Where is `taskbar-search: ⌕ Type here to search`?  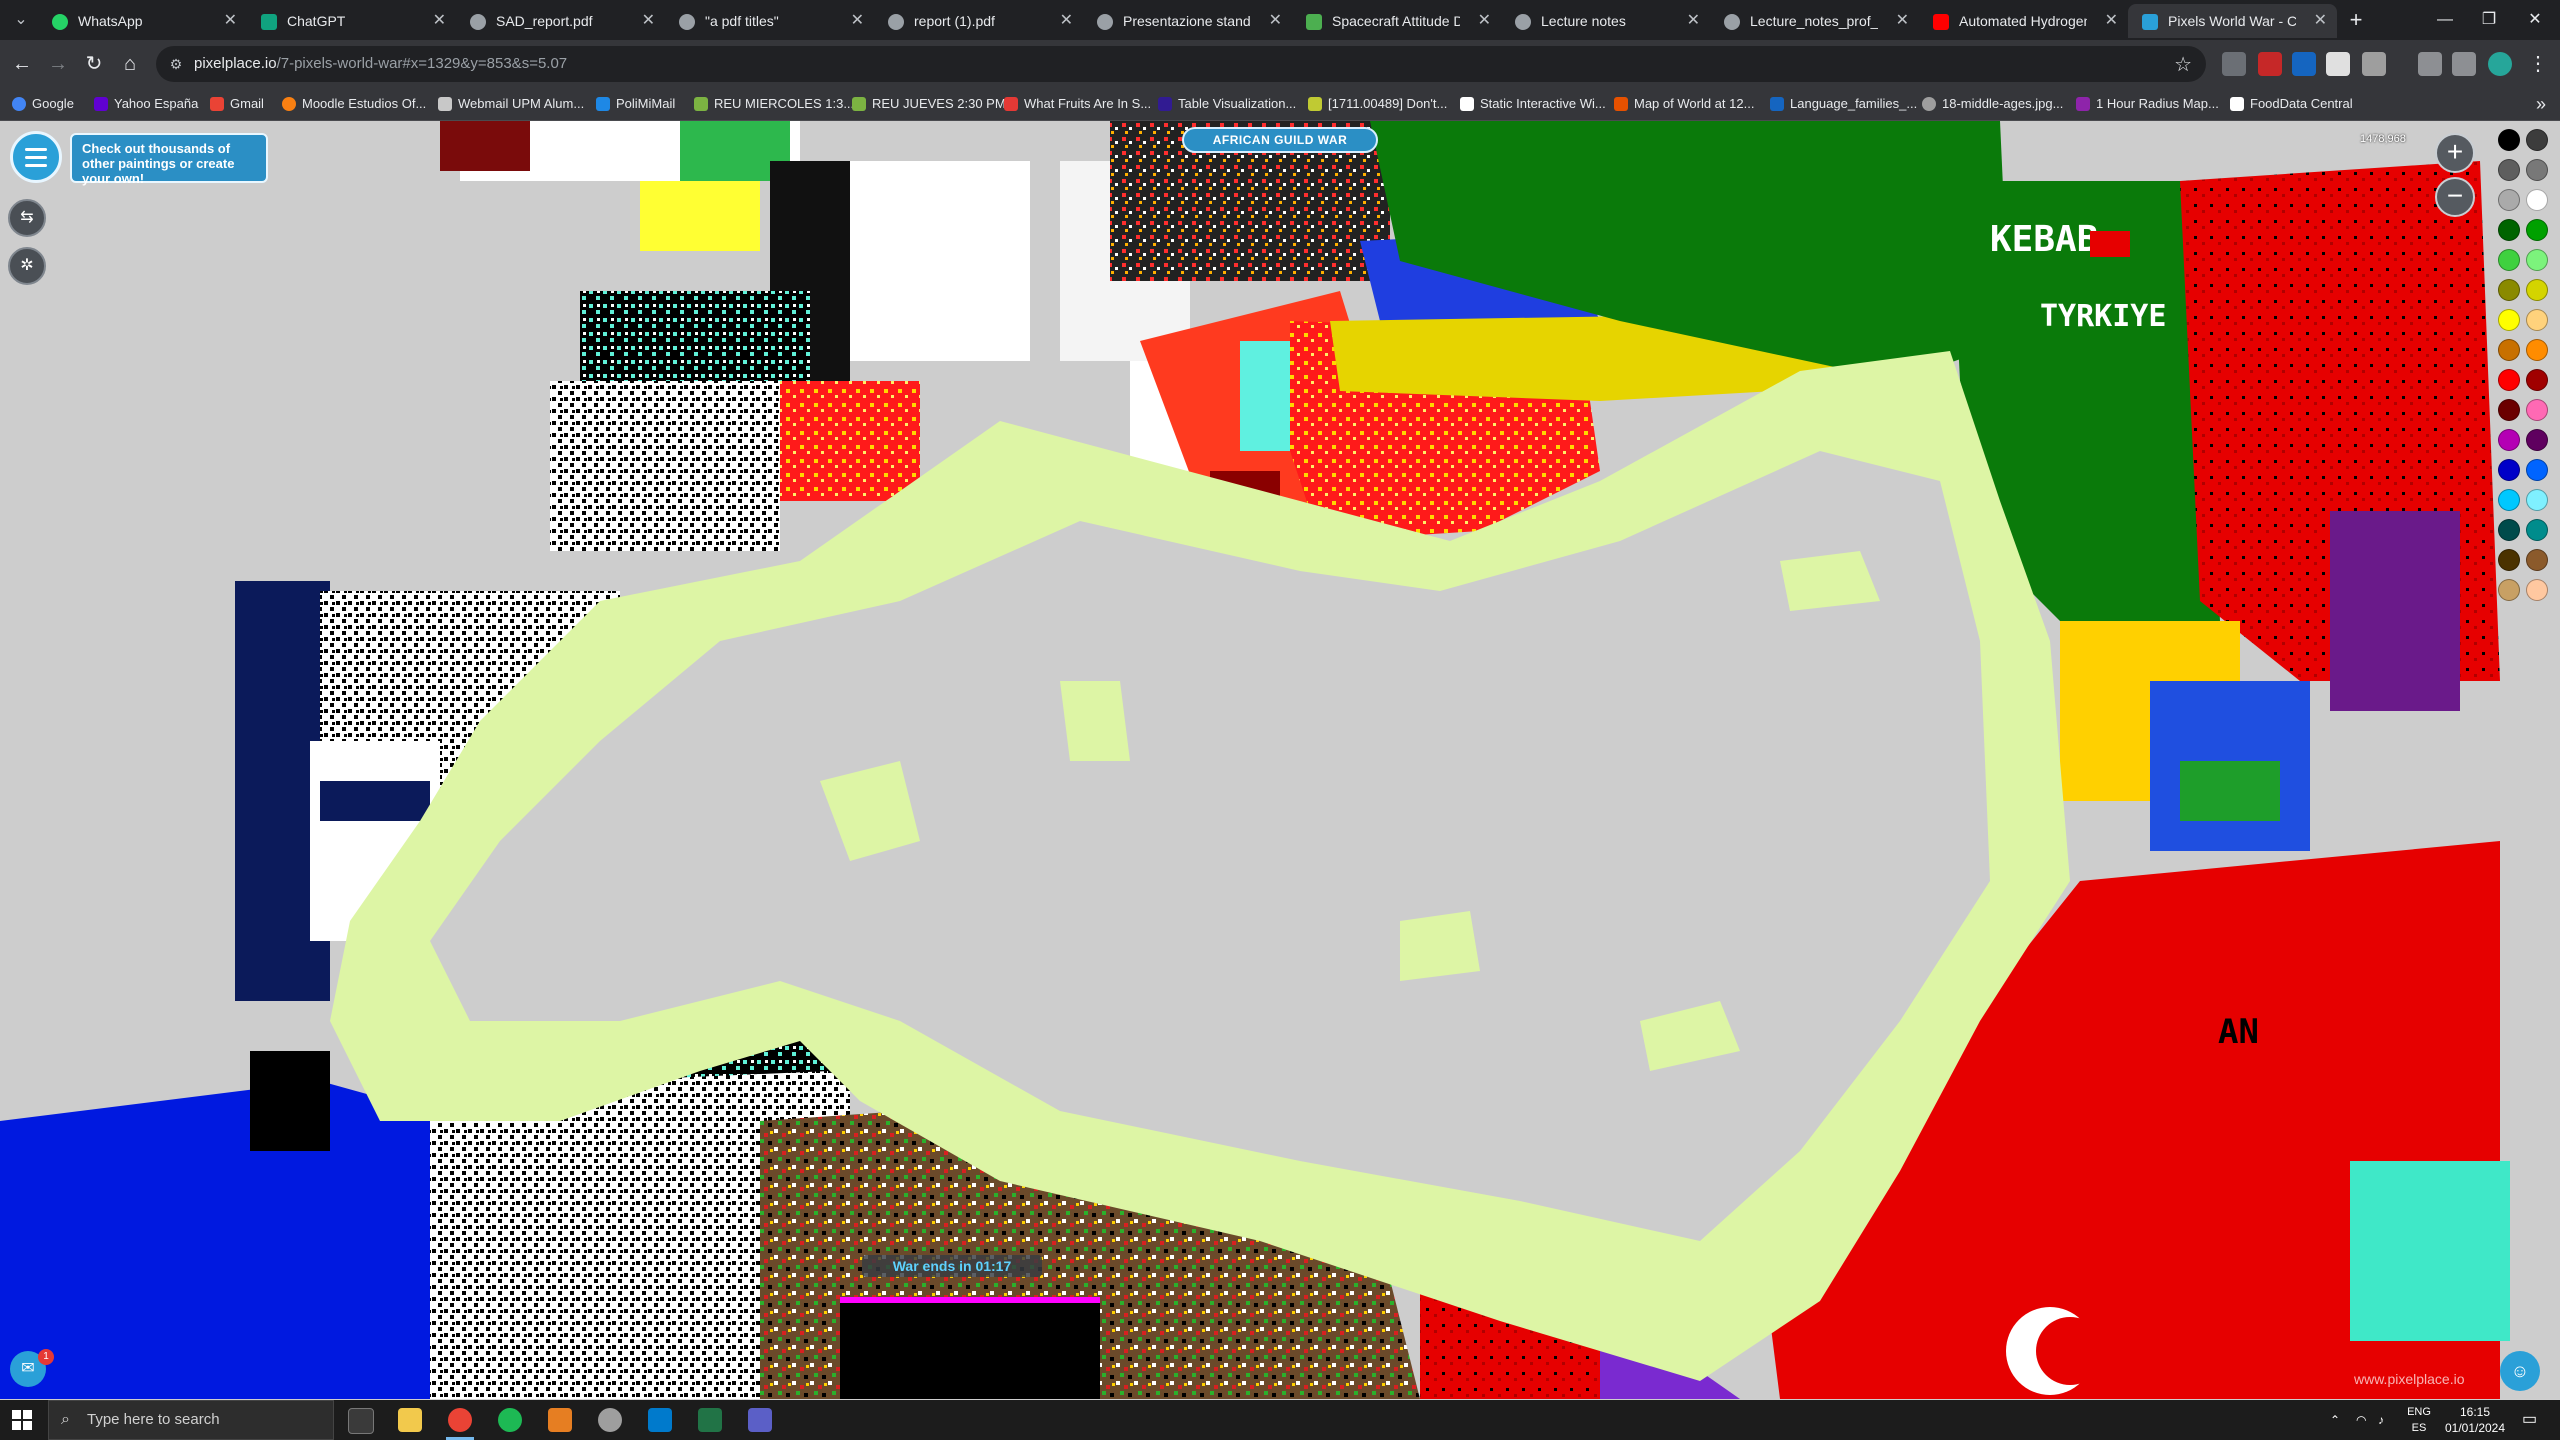
taskbar-search: ⌕ Type here to search is located at coordinates (191, 1420).